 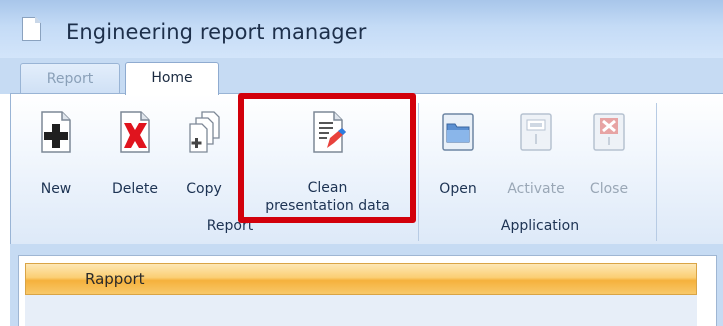 What do you see at coordinates (458, 189) in the screenshot?
I see `open-button-label: Open` at bounding box center [458, 189].